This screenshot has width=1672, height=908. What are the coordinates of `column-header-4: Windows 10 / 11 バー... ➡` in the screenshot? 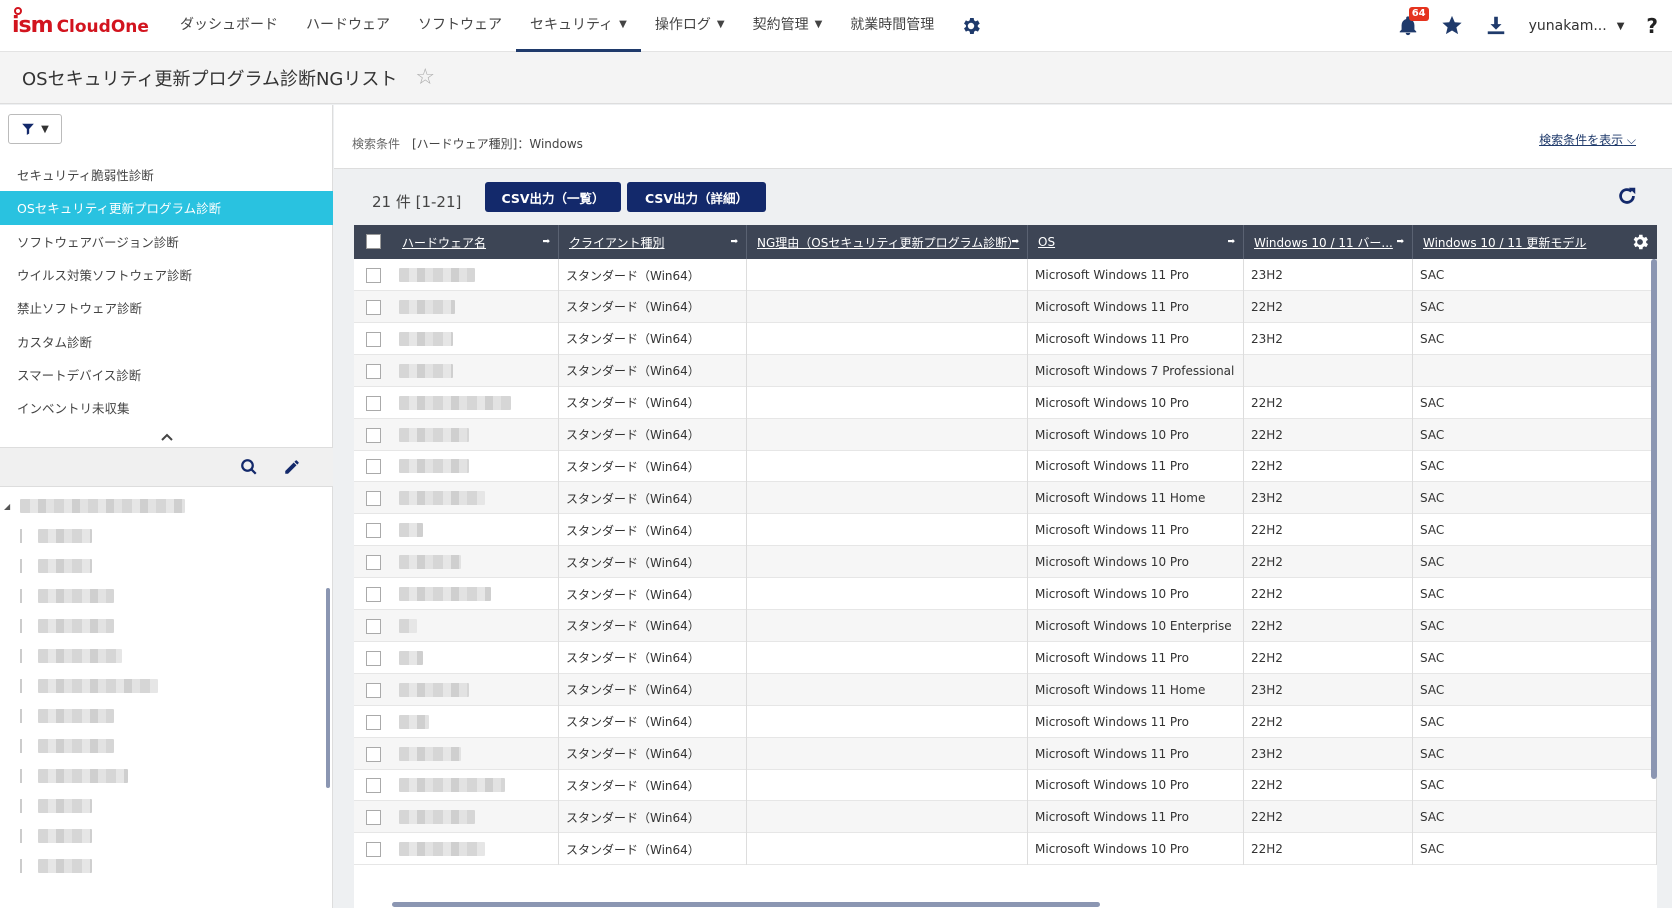 It's located at (1328, 242).